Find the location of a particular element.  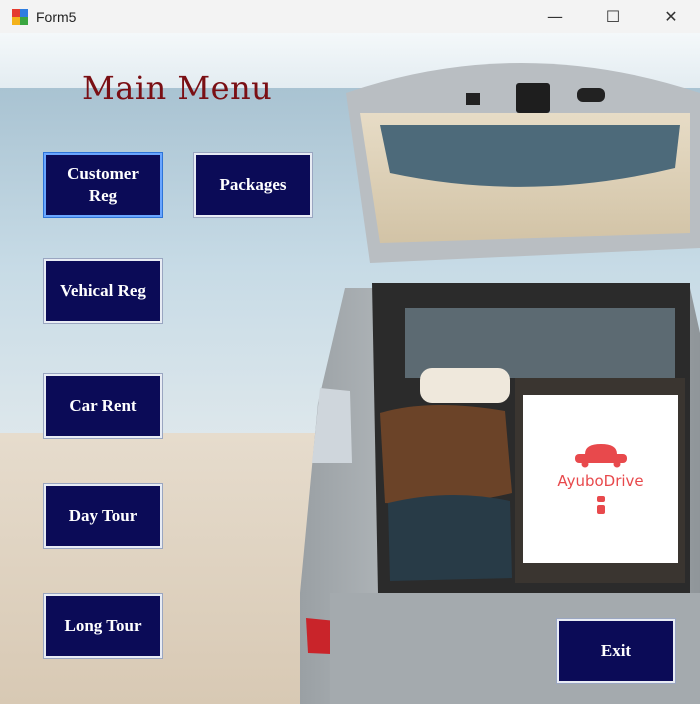

customer-reg-label: Customer Reg is located at coordinates (103, 184).